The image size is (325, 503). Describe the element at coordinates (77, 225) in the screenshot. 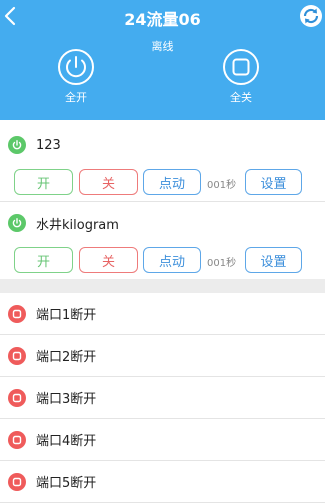

I see `control-name: 水井kilogram` at that location.